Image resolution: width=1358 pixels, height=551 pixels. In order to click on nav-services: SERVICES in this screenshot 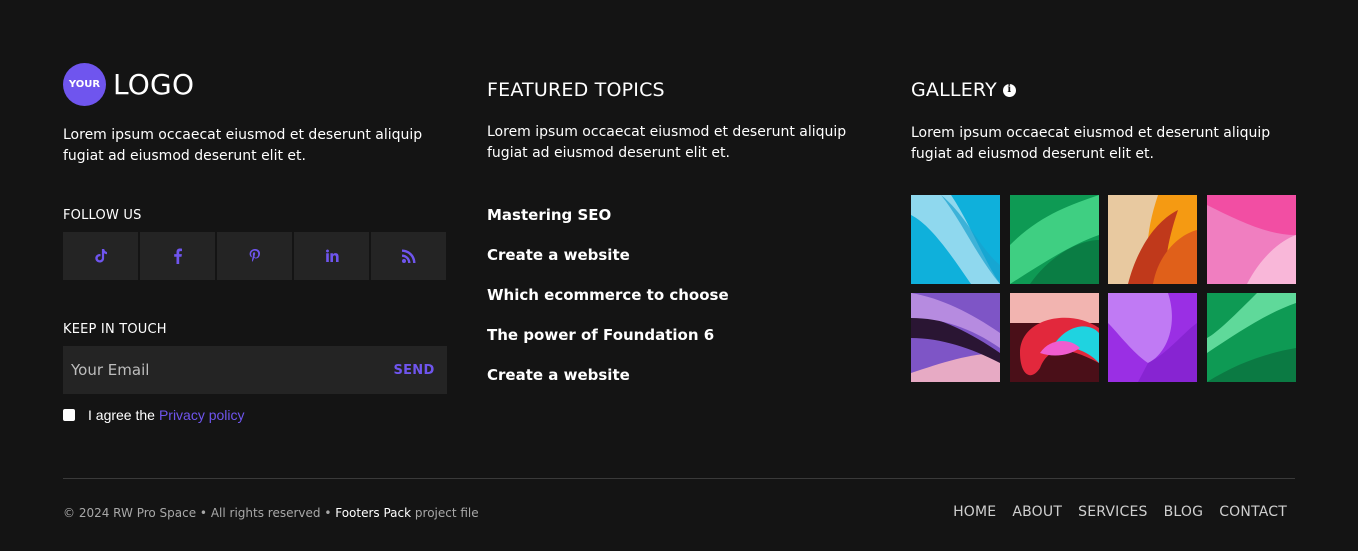, I will do `click(1113, 512)`.